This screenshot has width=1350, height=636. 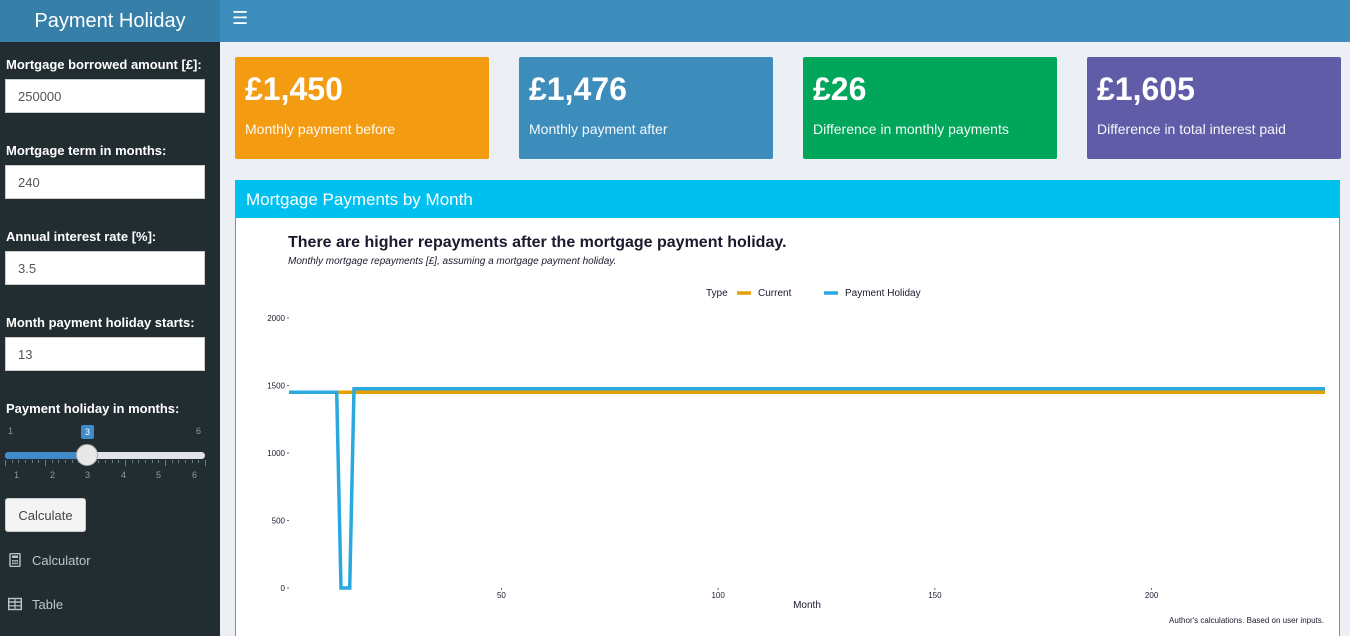 I want to click on term-input, so click(x=105, y=182).